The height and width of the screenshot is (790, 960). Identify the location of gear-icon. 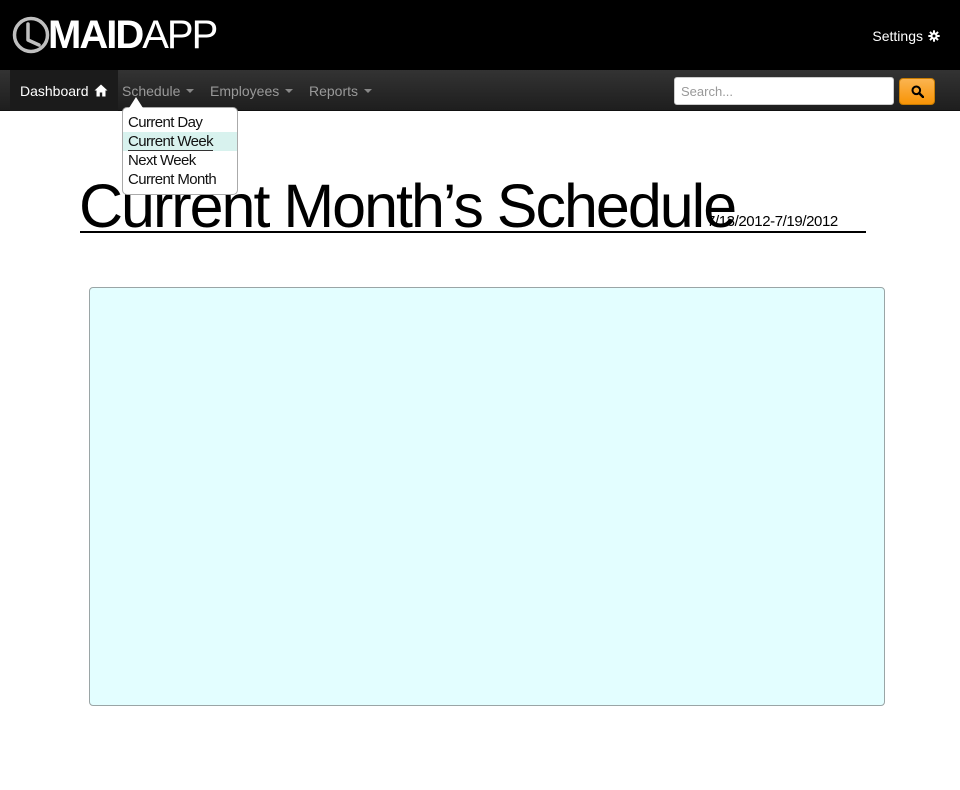
(934, 36).